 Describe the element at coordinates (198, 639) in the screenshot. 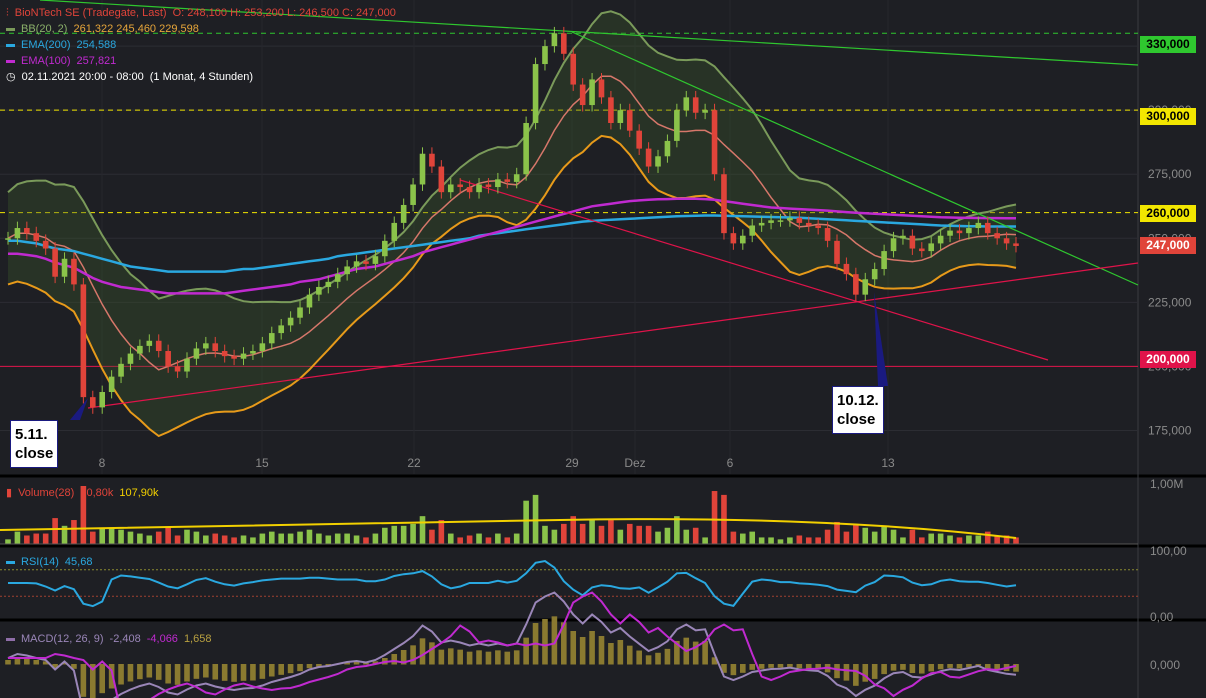

I see `macd-value-3: 1,658` at that location.